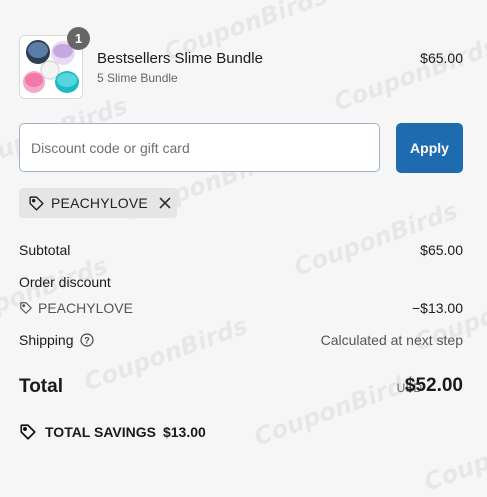 Image resolution: width=487 pixels, height=497 pixels. What do you see at coordinates (391, 340) in the screenshot?
I see `shipping-value: Calculated at next step` at bounding box center [391, 340].